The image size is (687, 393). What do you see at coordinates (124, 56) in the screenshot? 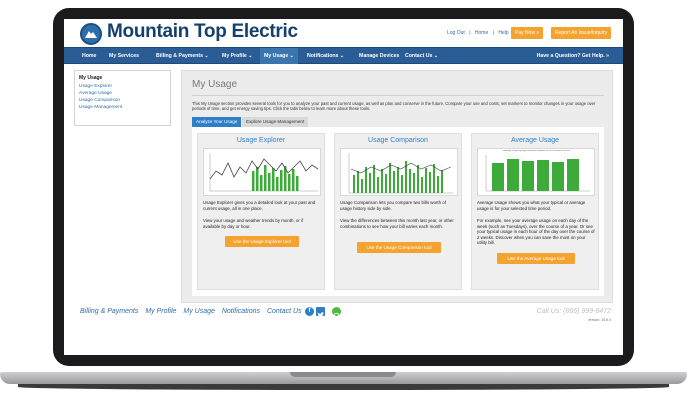
I see `nav-my-services: My Services` at bounding box center [124, 56].